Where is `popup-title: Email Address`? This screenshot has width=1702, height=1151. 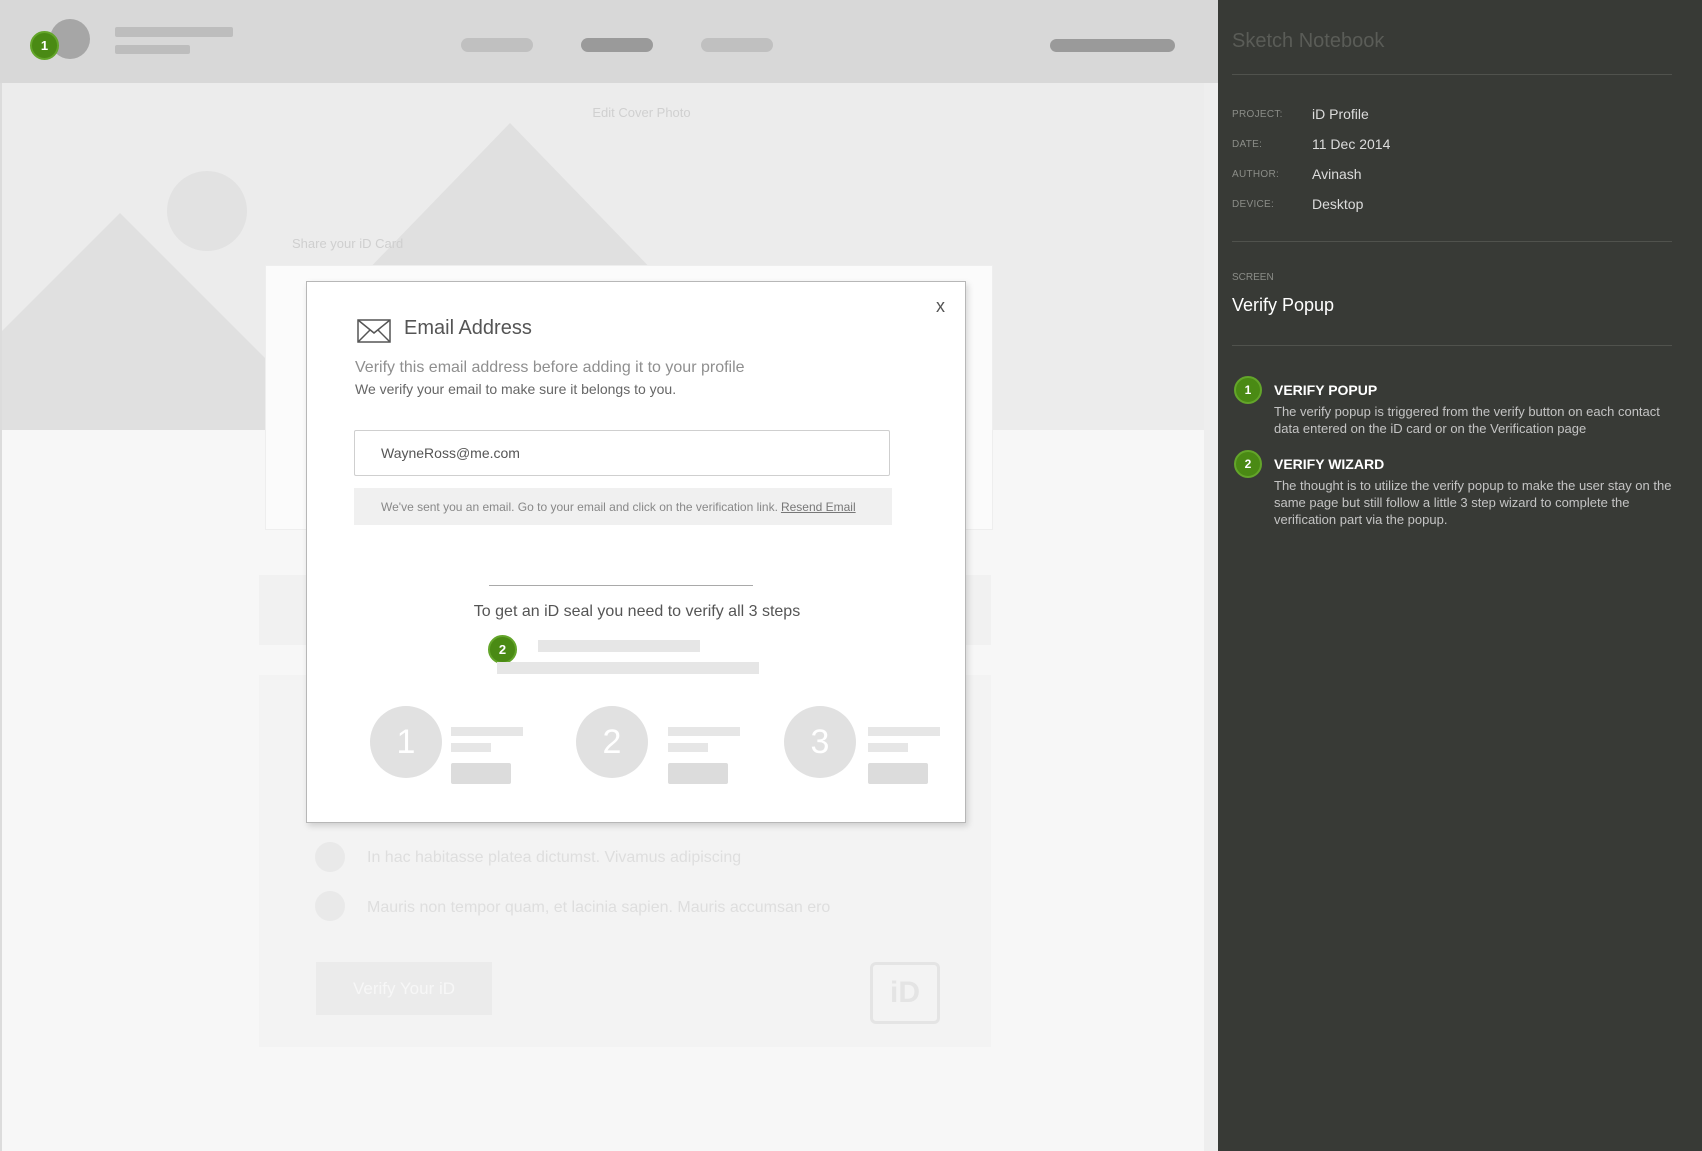
popup-title: Email Address is located at coordinates (468, 328).